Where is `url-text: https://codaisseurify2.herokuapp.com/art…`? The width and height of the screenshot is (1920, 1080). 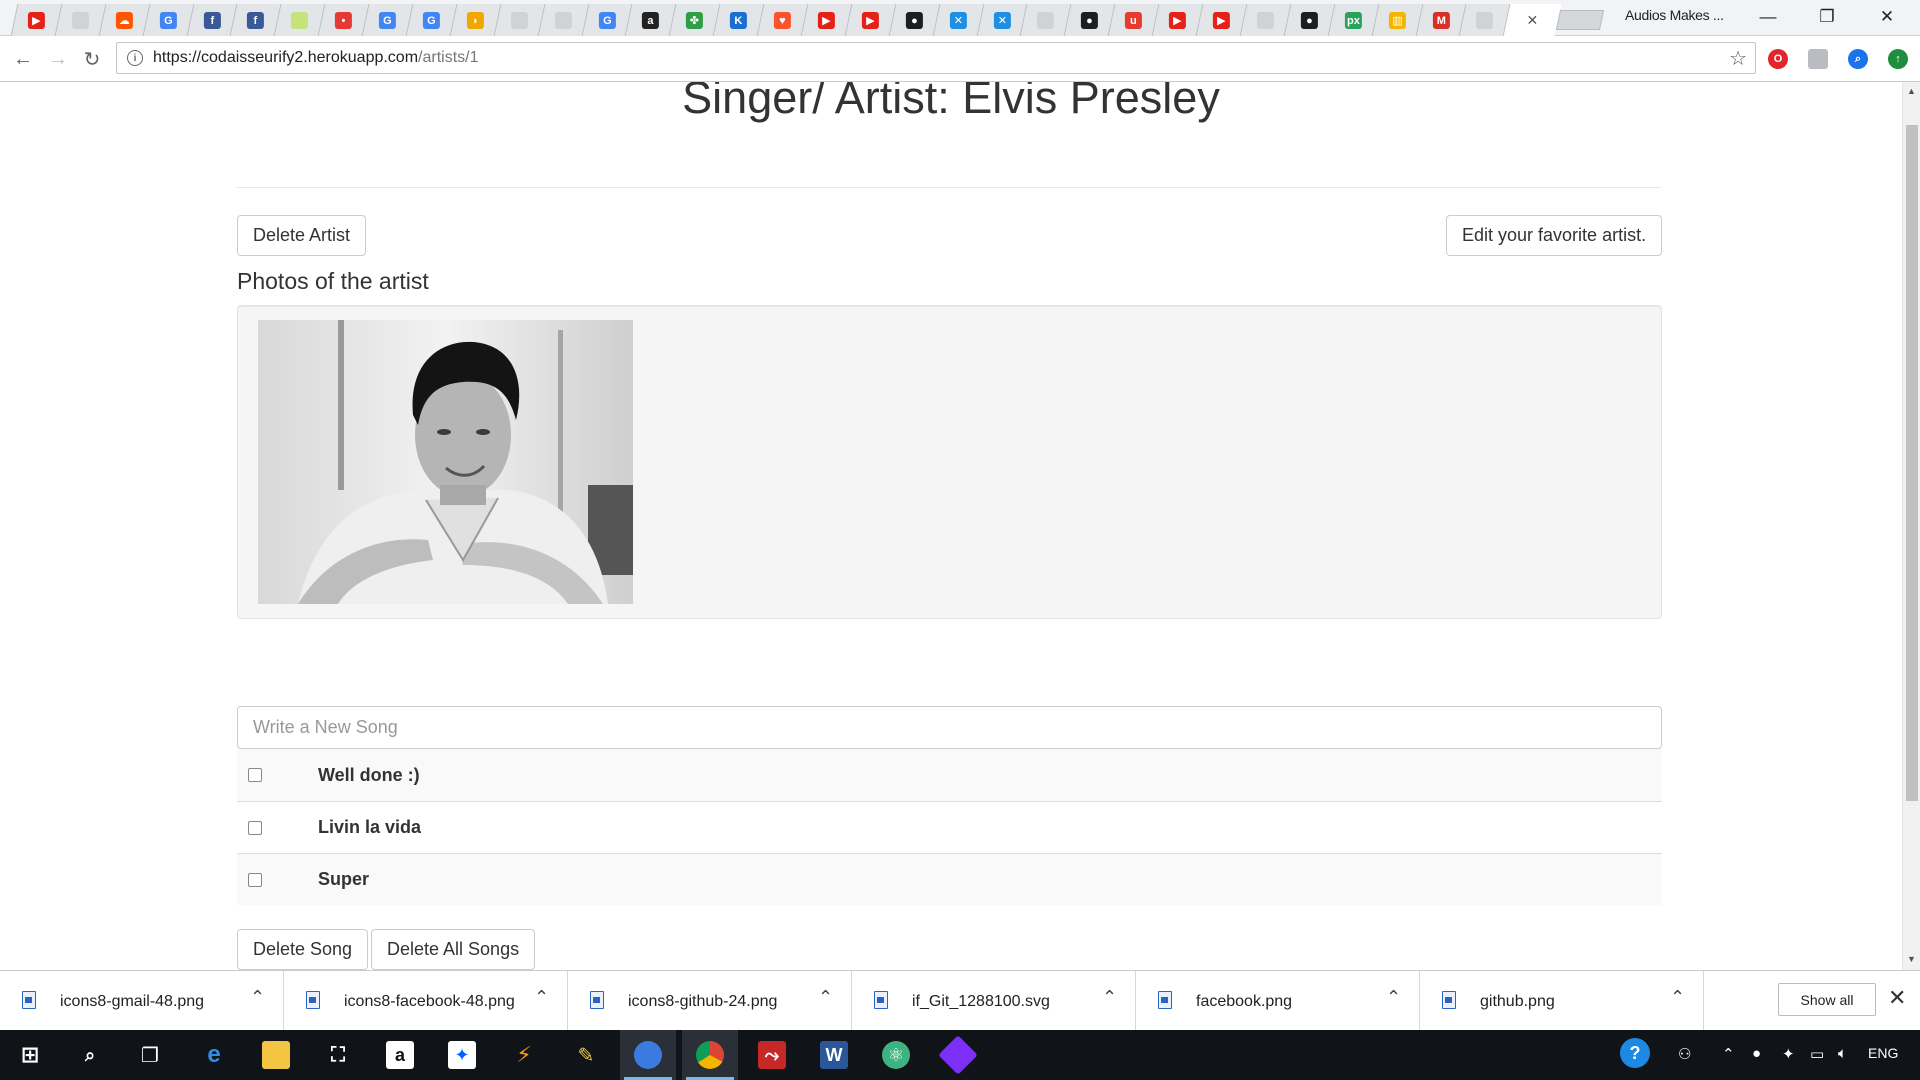 url-text: https://codaisseurify2.herokuapp.com/art… is located at coordinates (316, 58).